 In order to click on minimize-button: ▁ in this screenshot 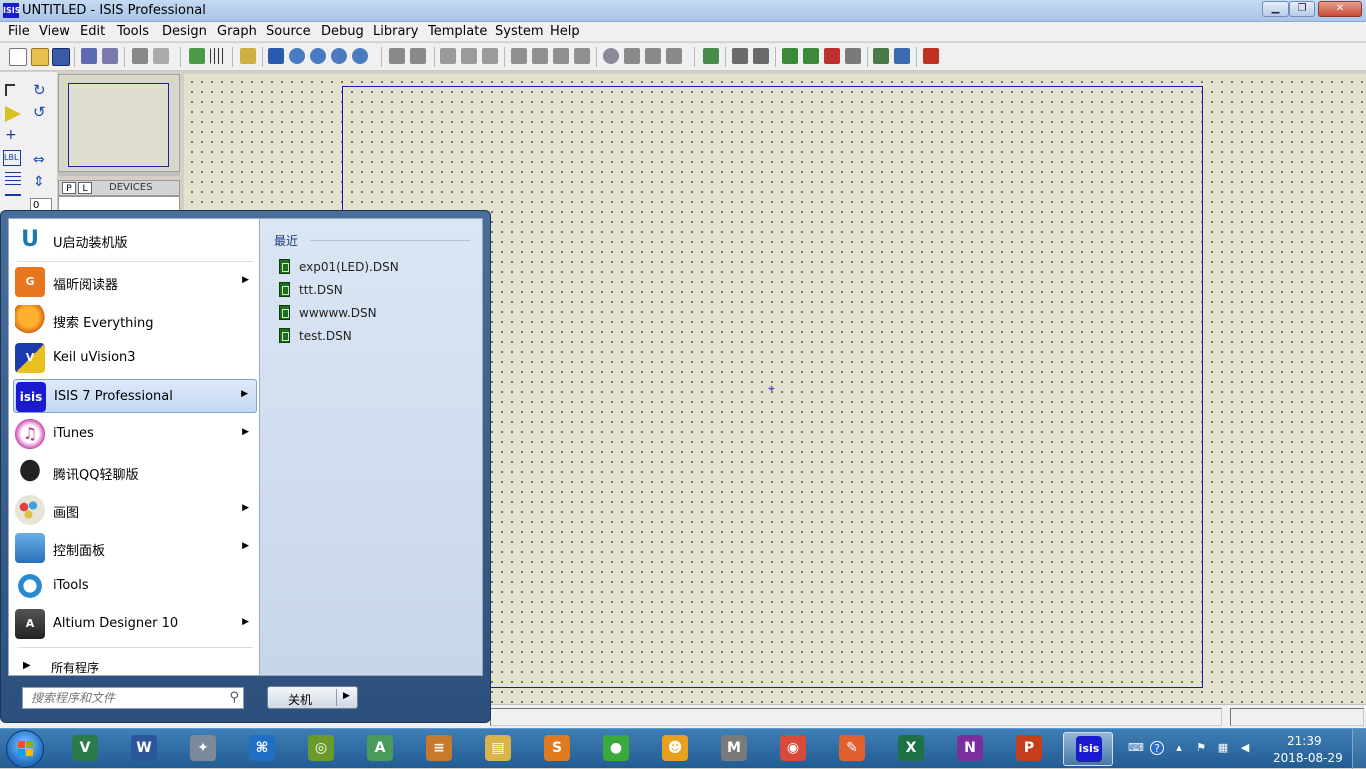, I will do `click(1275, 9)`.